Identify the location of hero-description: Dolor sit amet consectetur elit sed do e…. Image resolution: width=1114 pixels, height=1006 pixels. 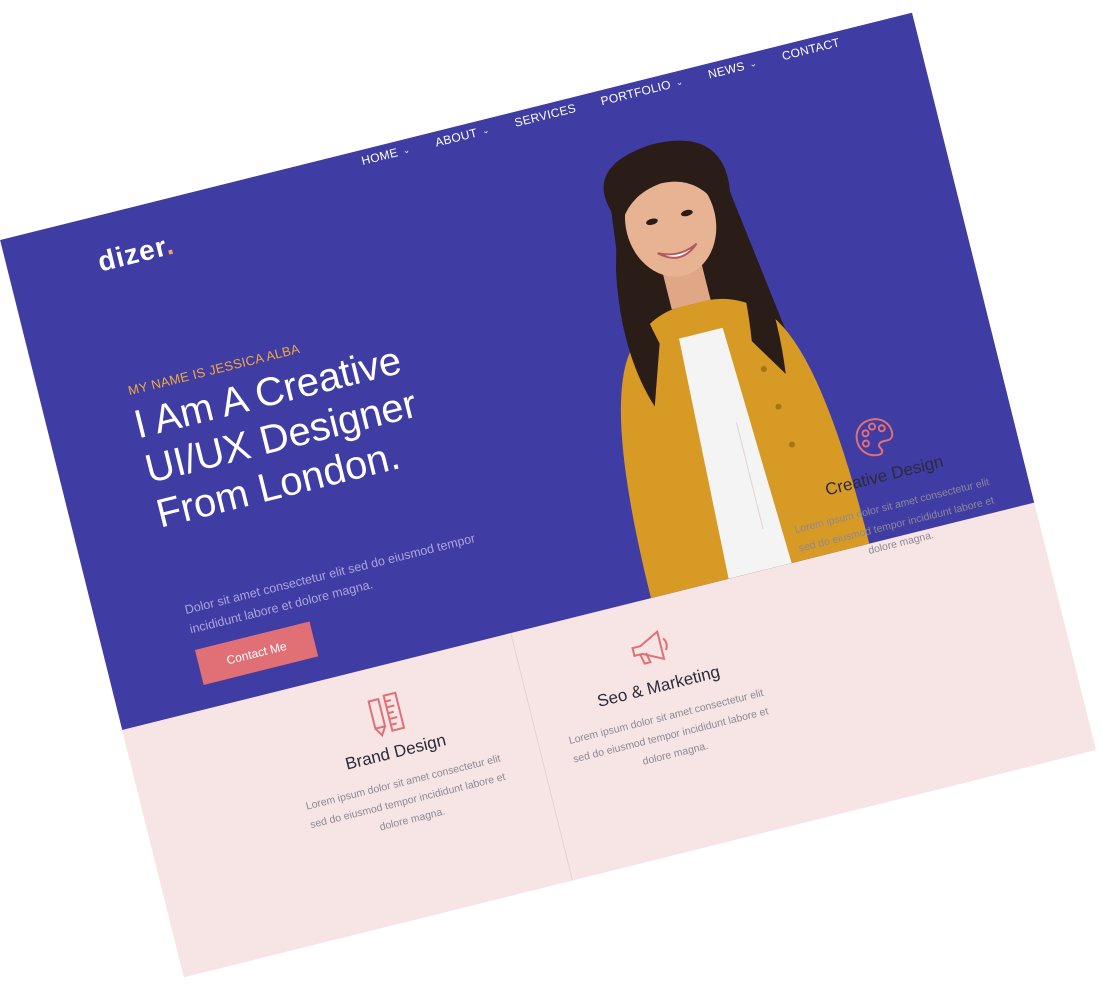
(330, 584).